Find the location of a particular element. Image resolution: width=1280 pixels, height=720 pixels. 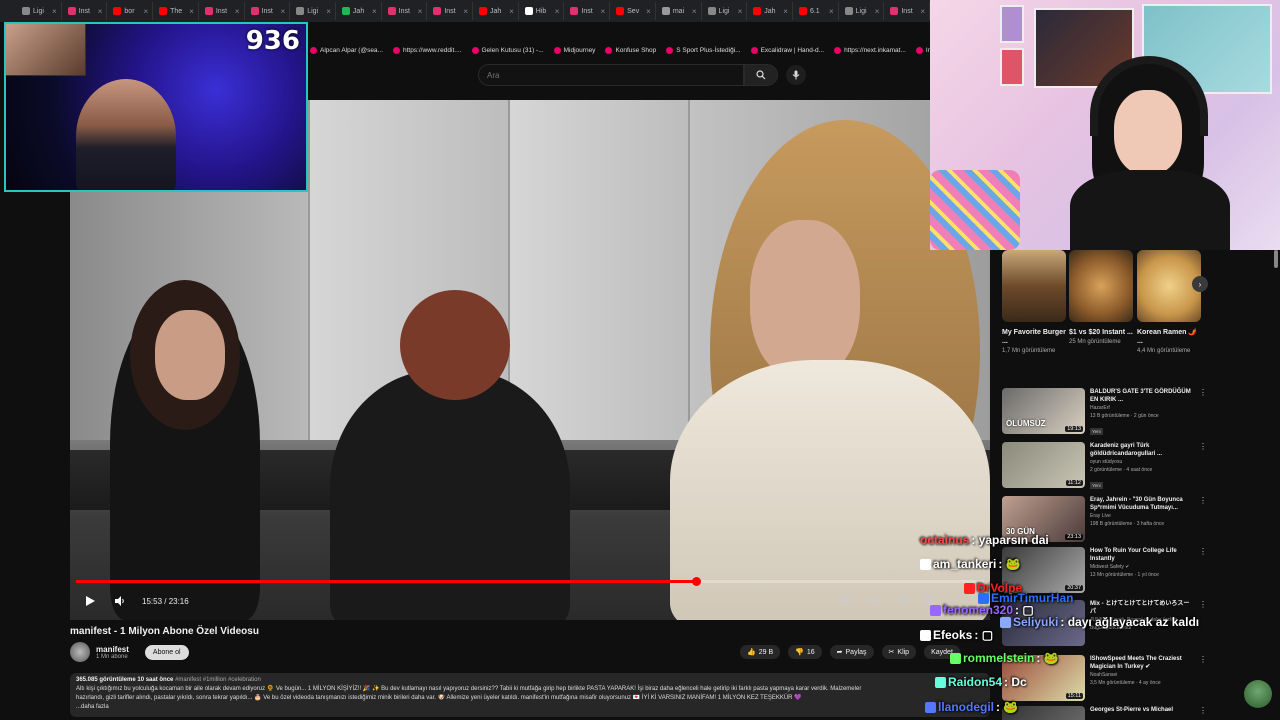

chat-text: : dayı ağlayacak az kaldı is located at coordinates (1130, 622).